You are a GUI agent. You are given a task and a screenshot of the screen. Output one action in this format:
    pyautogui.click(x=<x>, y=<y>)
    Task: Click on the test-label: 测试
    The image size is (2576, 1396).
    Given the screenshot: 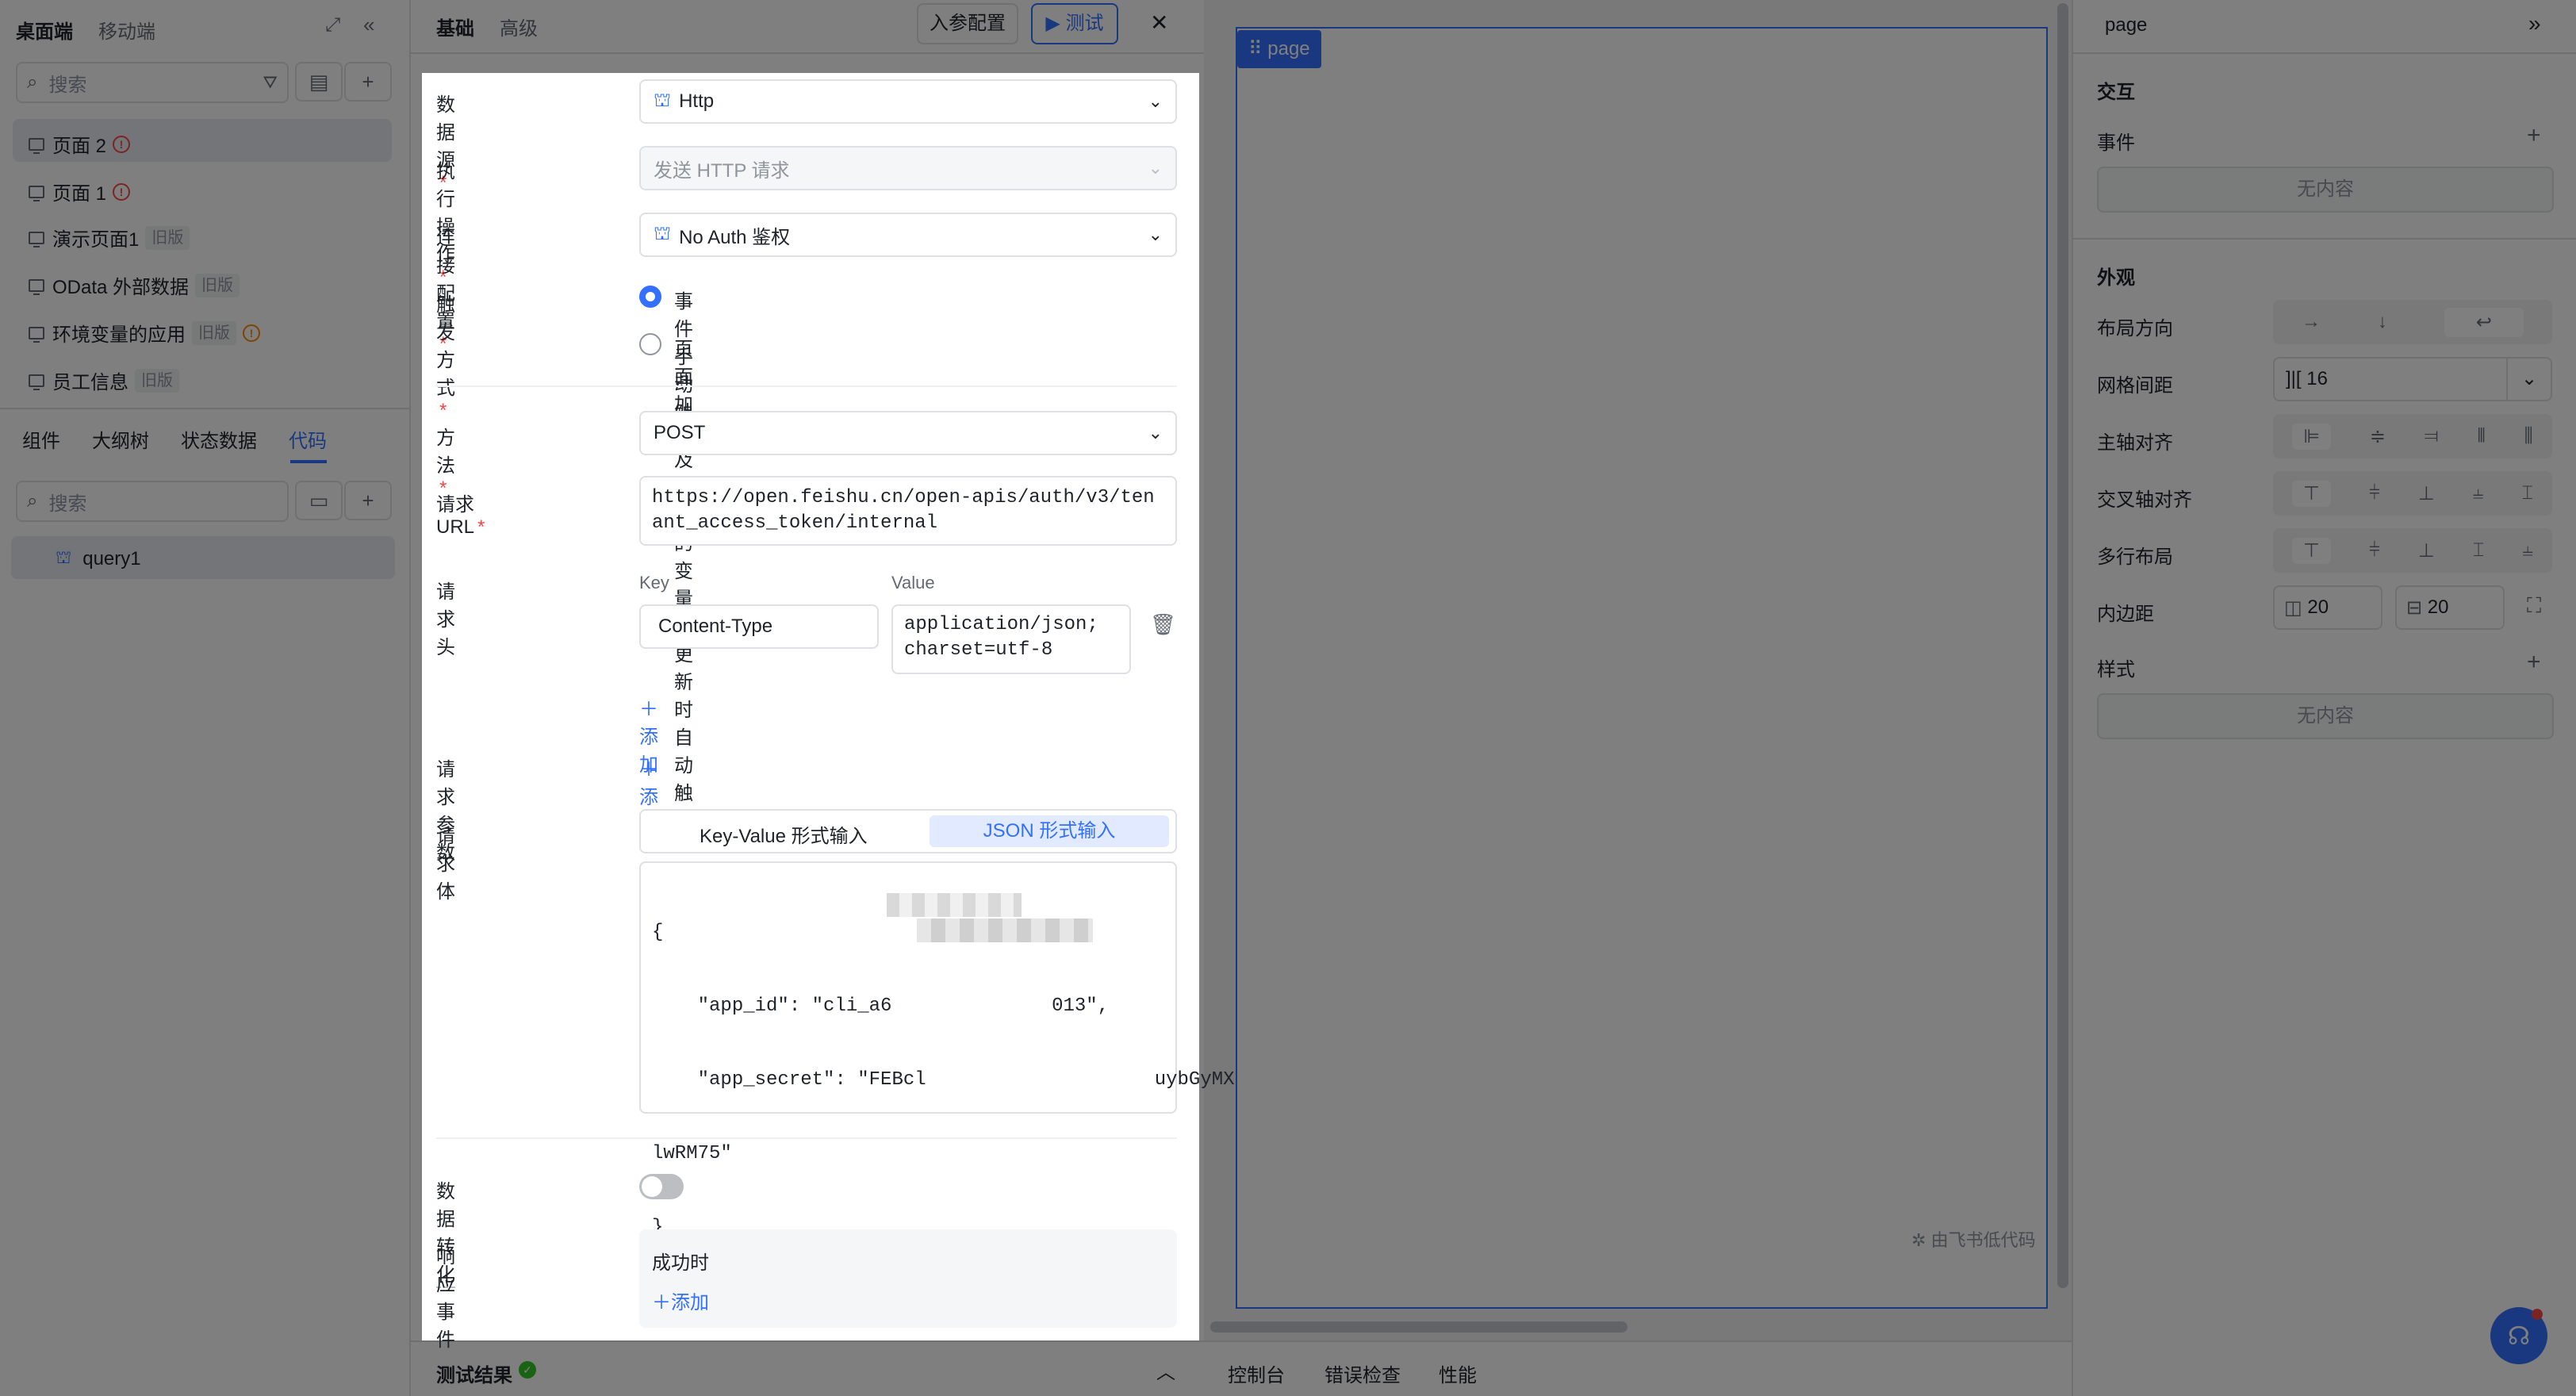 What is the action you would take?
    pyautogui.click(x=1085, y=23)
    